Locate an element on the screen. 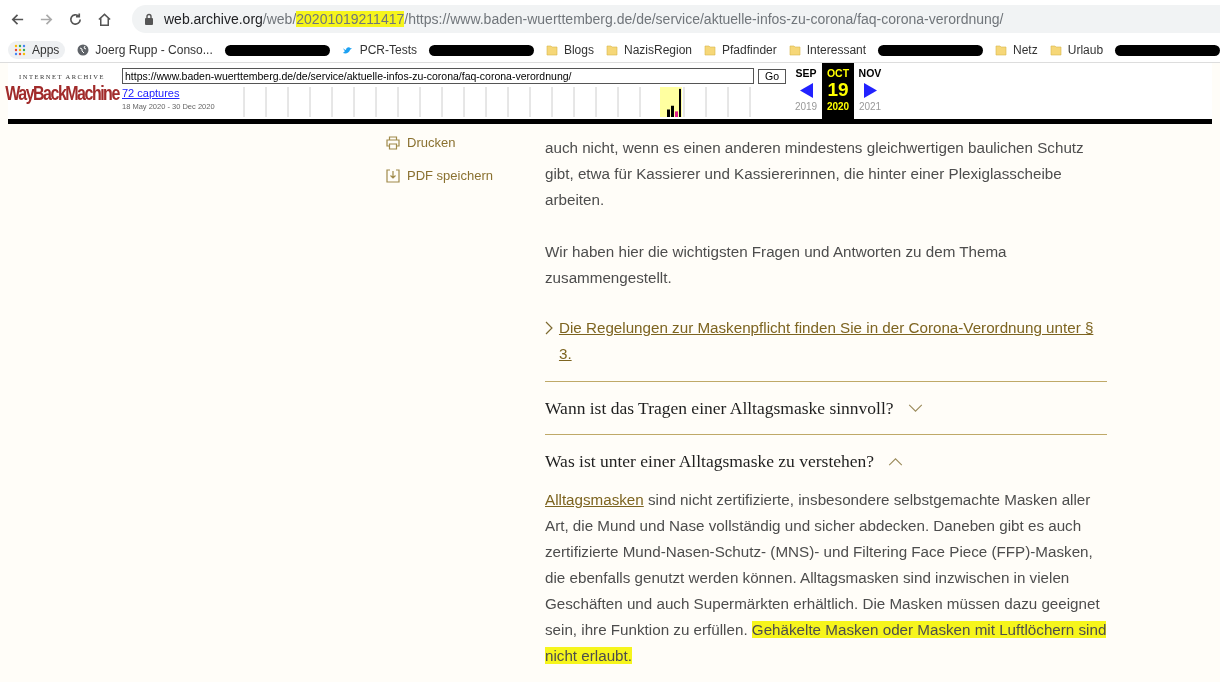 This screenshot has height=682, width=1220. reload-icon is located at coordinates (75, 19).